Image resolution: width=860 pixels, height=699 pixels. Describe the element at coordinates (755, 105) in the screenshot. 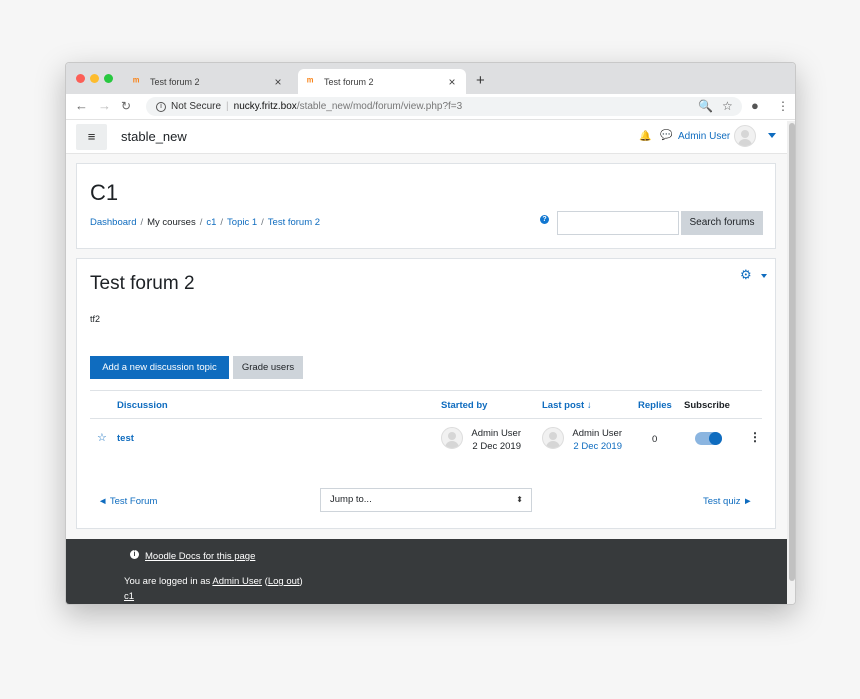

I see `profile-icon: ●` at that location.